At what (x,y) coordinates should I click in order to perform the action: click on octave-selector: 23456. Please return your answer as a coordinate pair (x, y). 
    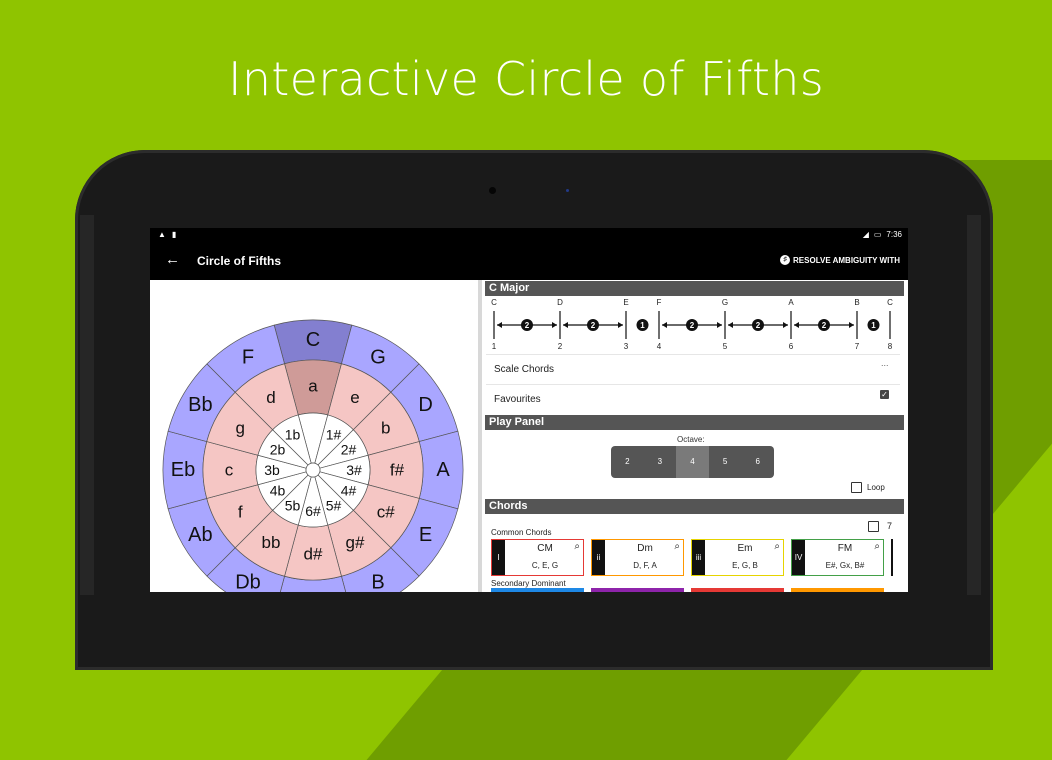
    Looking at the image, I should click on (692, 462).